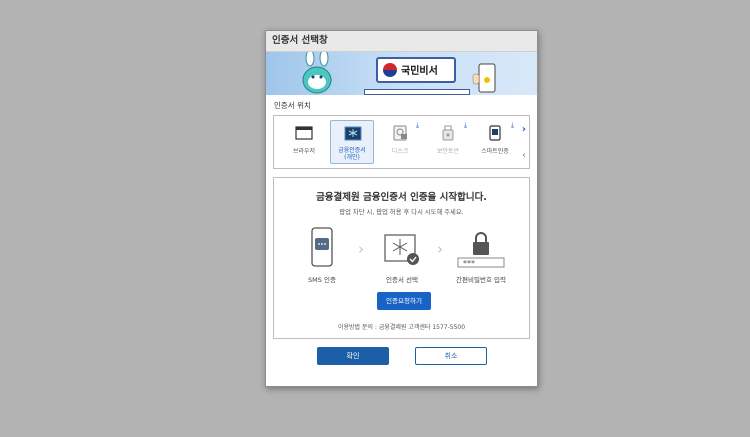  I want to click on location-disk-label: 디스크, so click(400, 151).